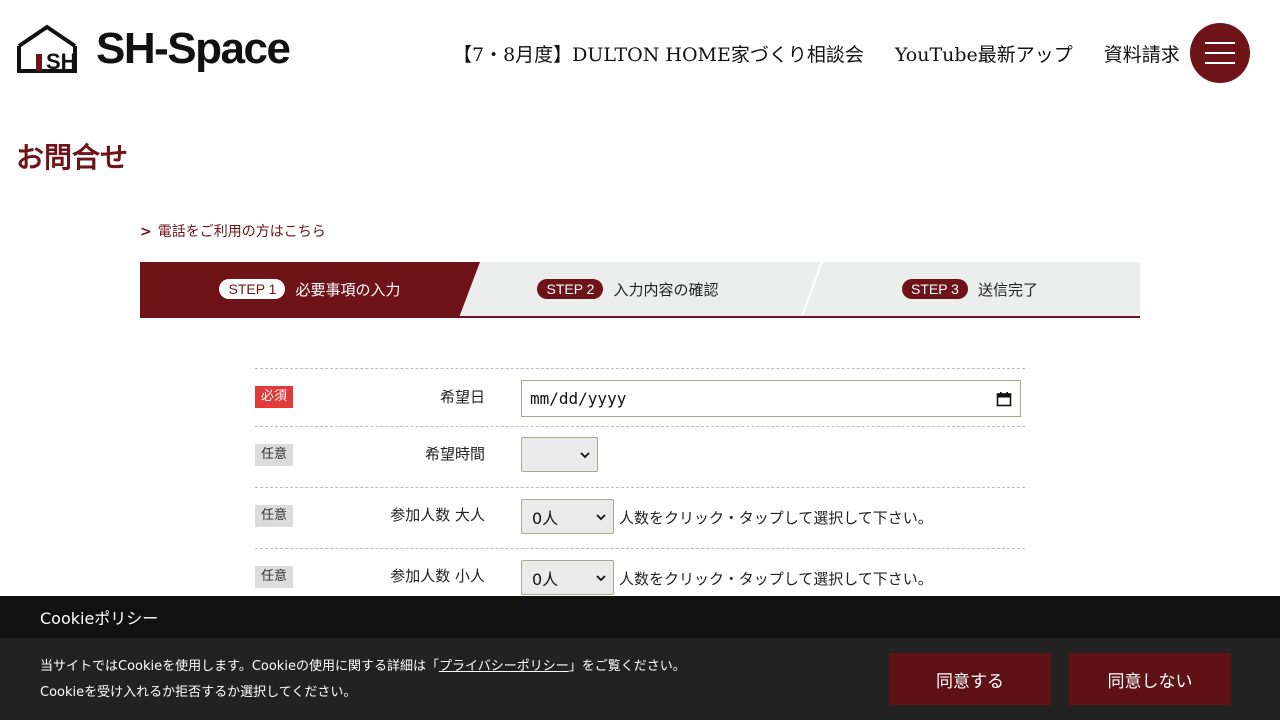 The image size is (1280, 720). I want to click on preferred-time-select, so click(559, 454).